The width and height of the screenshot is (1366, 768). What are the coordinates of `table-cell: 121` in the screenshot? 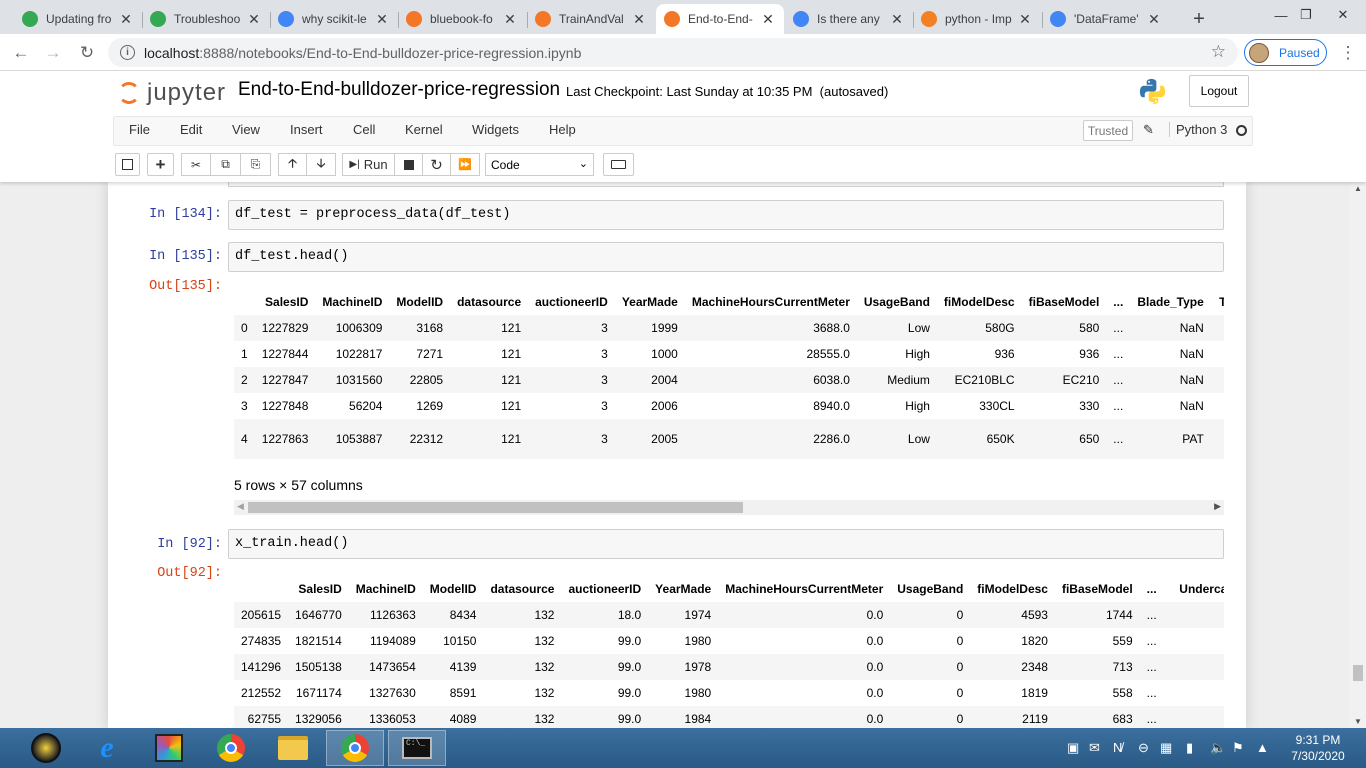 It's located at (511, 354).